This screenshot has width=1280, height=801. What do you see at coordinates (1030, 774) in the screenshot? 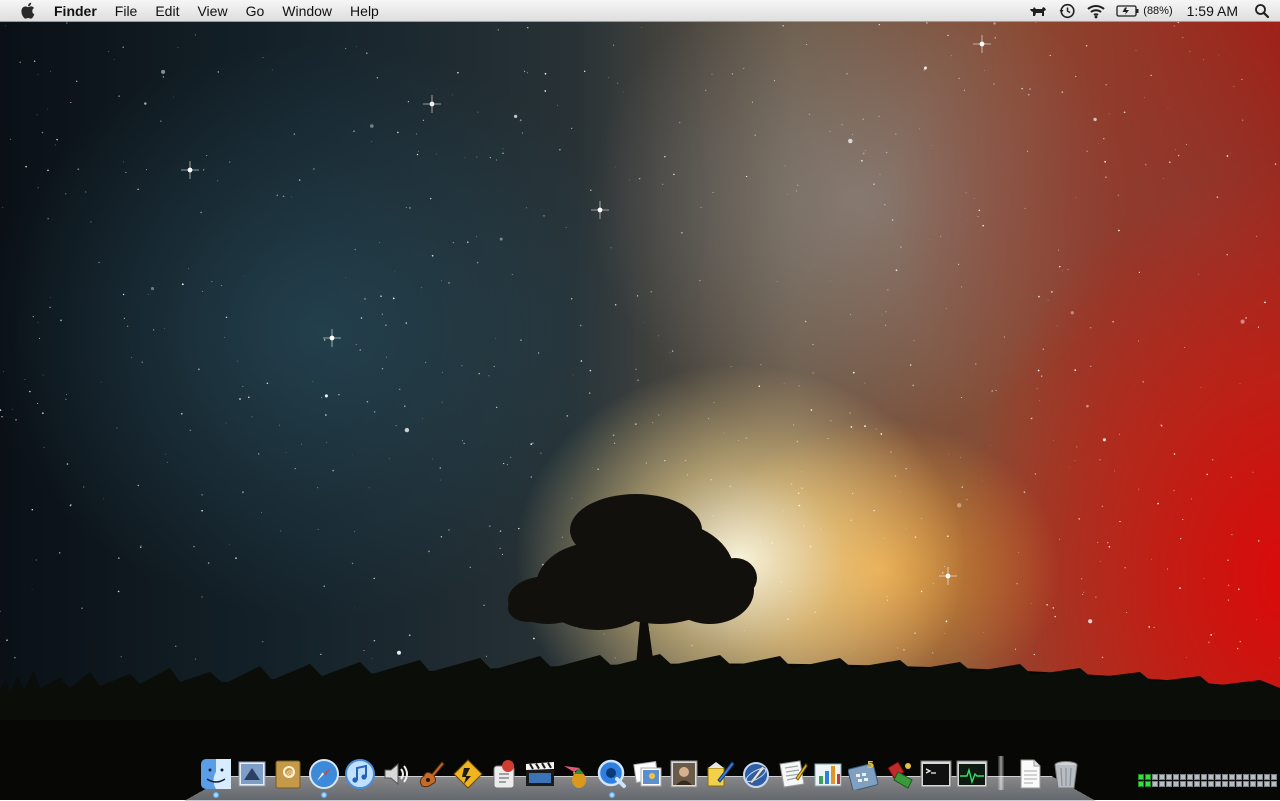
I see `documents-stack-icon` at bounding box center [1030, 774].